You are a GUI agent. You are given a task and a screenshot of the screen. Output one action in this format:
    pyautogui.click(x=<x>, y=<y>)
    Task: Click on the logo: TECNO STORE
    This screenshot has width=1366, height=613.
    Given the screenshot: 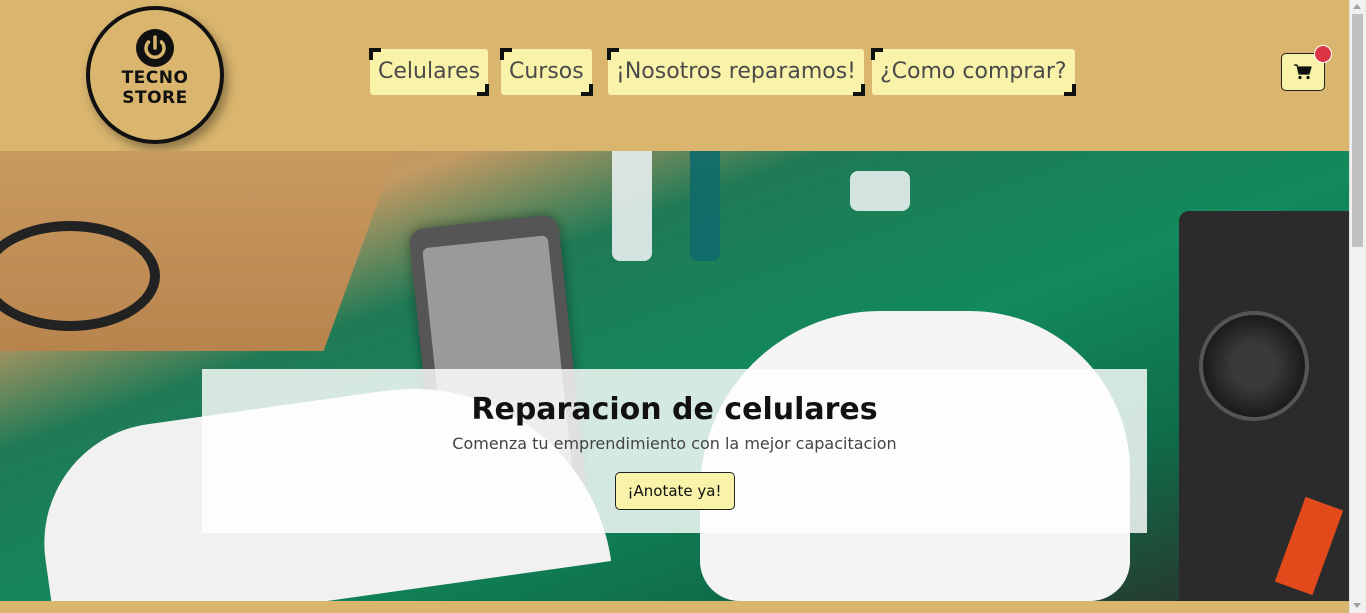 What is the action you would take?
    pyautogui.click(x=155, y=75)
    